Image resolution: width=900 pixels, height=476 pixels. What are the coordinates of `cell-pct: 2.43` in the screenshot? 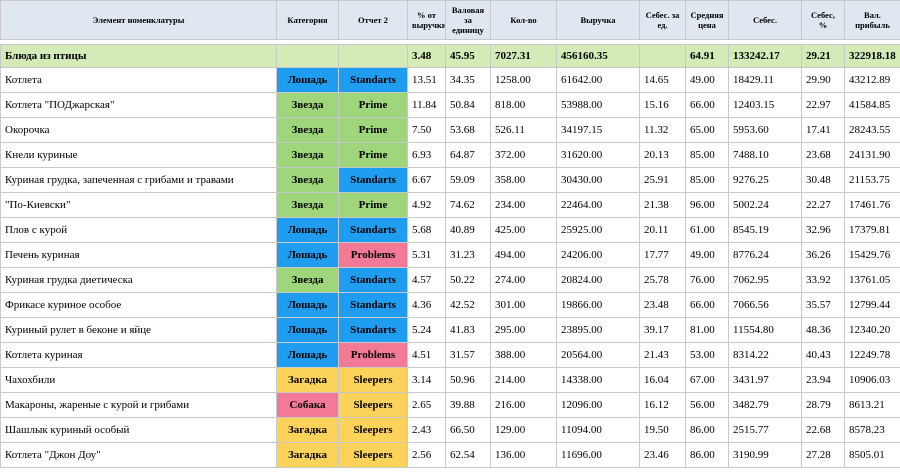 It's located at (426, 430).